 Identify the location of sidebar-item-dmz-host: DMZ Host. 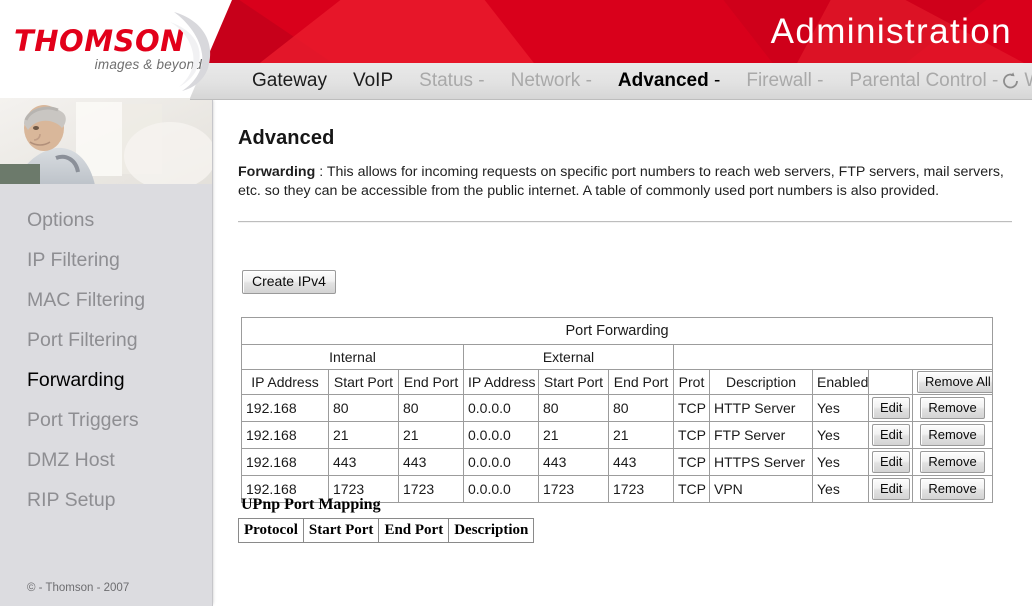
(106, 460).